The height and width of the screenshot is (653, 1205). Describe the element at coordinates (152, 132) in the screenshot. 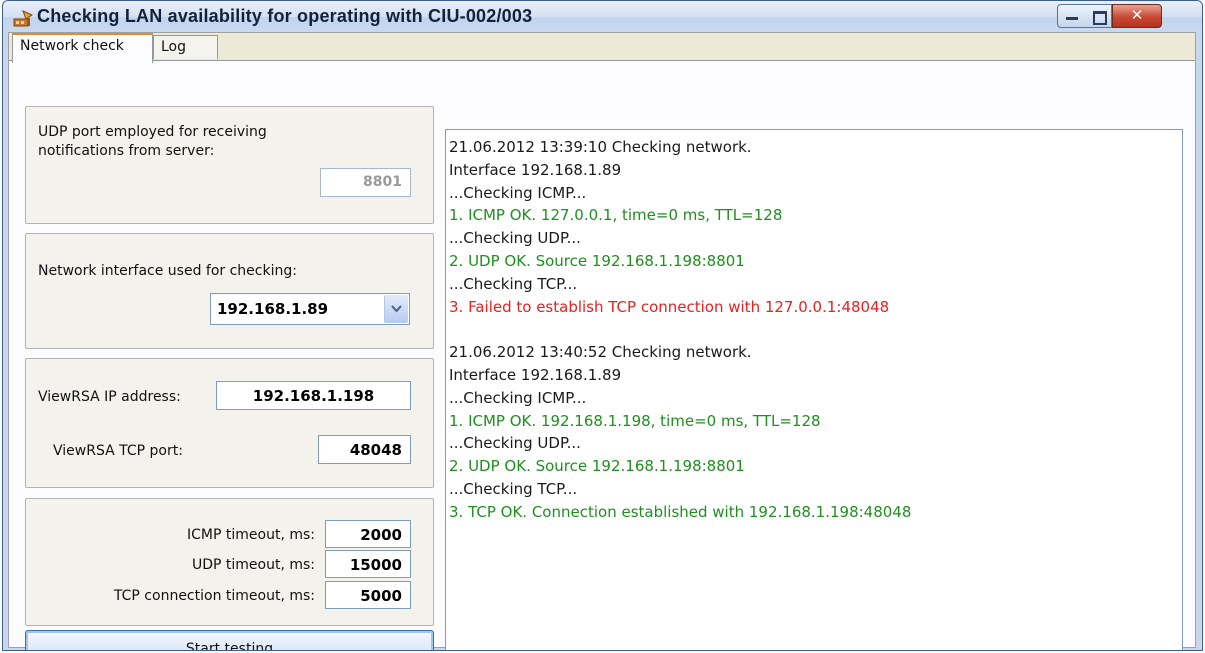

I see `udp-port-label-line1: UDP port employed for receiving` at that location.